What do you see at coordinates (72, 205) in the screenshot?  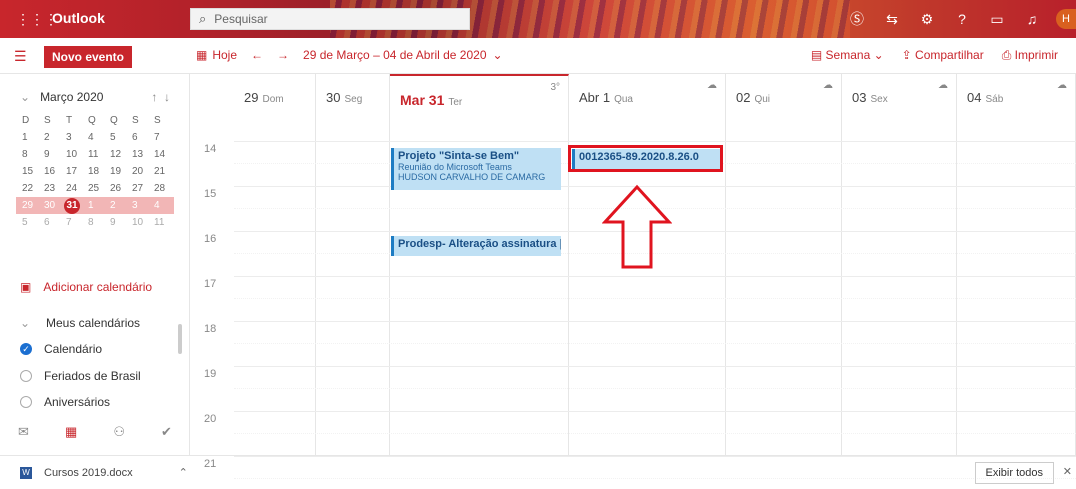 I see `mini-calendar-day: 31` at bounding box center [72, 205].